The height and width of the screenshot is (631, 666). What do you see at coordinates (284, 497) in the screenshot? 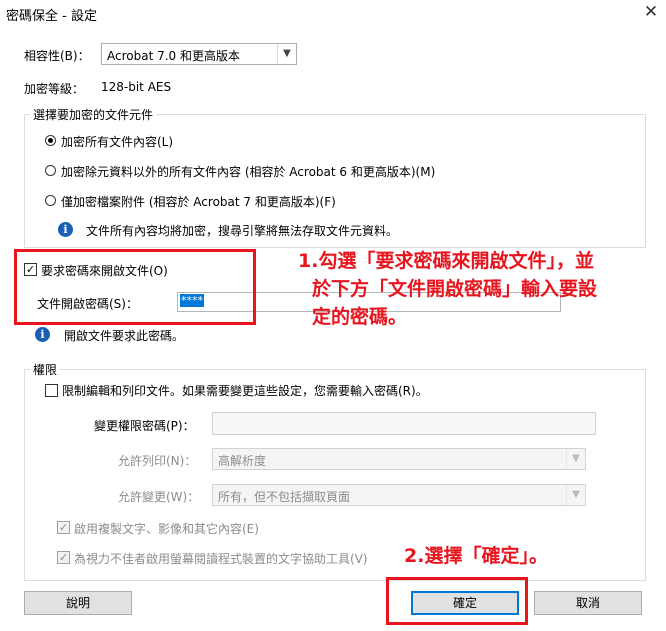
I see `changes-allowed-value: 所有，但不包括擷取頁面` at bounding box center [284, 497].